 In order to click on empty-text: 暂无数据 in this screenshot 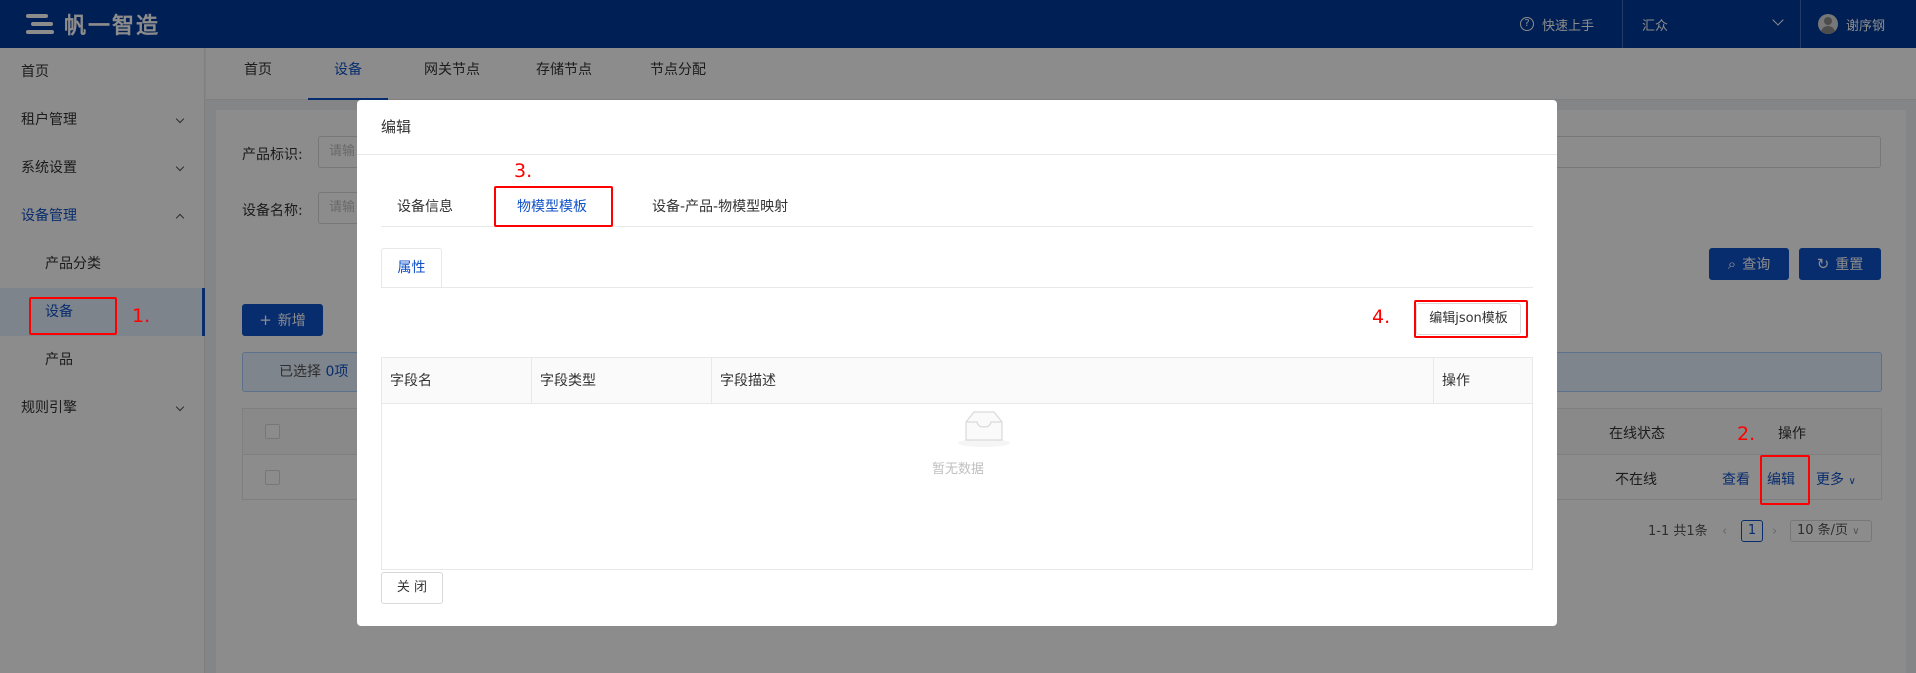, I will do `click(957, 469)`.